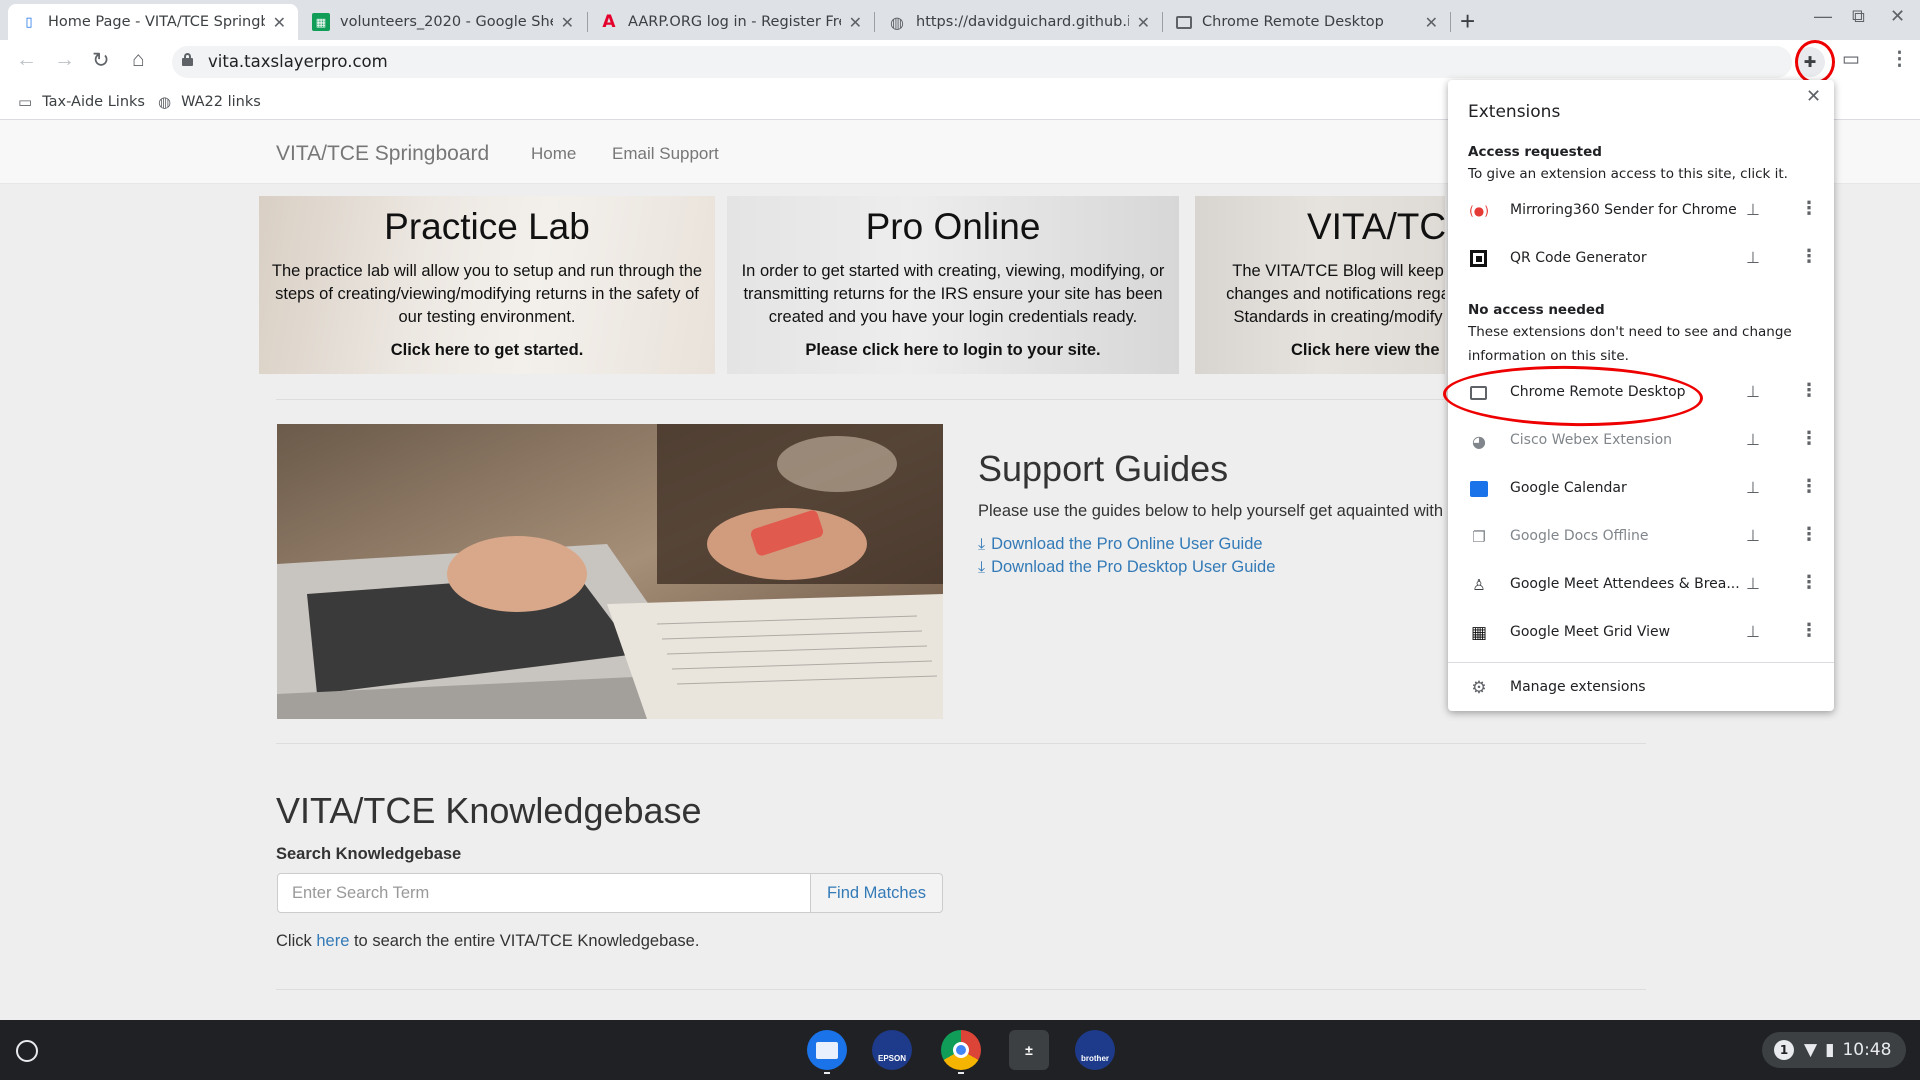 This screenshot has width=1920, height=1080. Describe the element at coordinates (1578, 687) in the screenshot. I see `manage-extensions-label: Manage extensions` at that location.